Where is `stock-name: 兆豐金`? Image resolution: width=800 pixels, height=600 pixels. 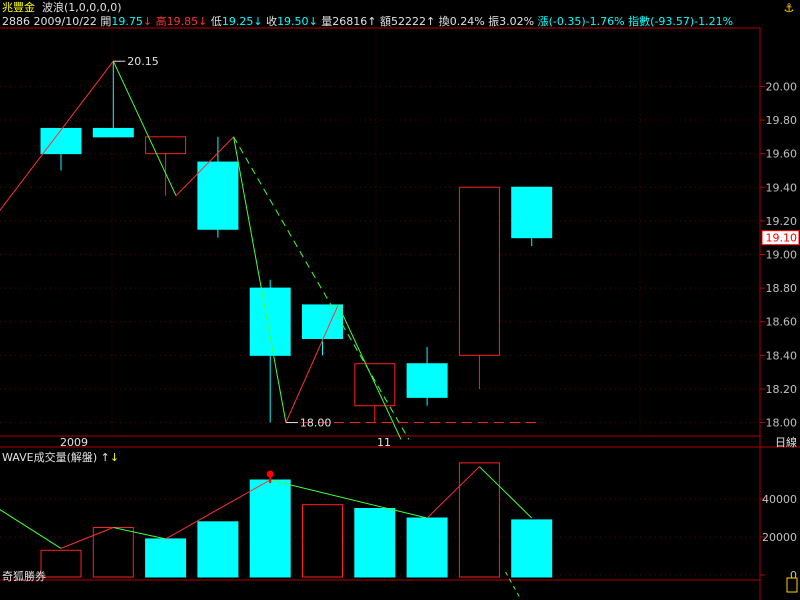
stock-name: 兆豐金 is located at coordinates (18, 7).